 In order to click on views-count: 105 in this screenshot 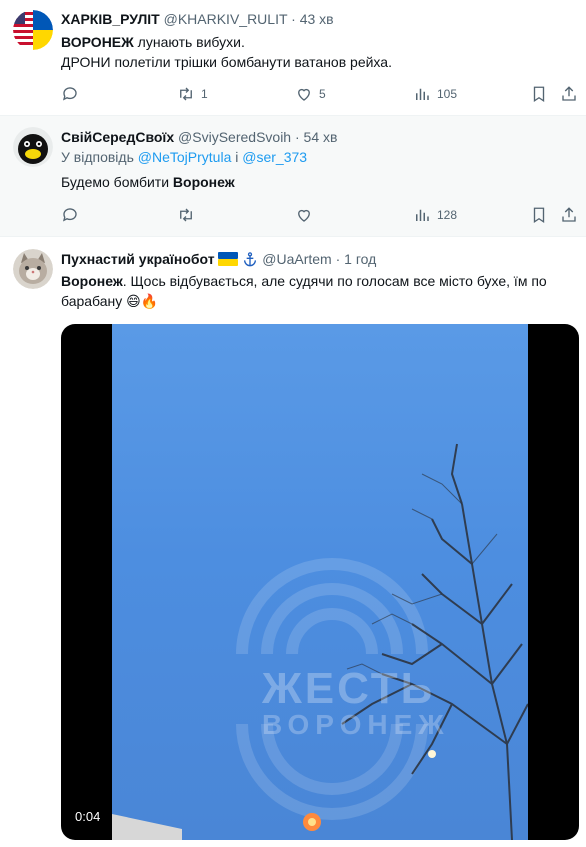, I will do `click(447, 94)`.